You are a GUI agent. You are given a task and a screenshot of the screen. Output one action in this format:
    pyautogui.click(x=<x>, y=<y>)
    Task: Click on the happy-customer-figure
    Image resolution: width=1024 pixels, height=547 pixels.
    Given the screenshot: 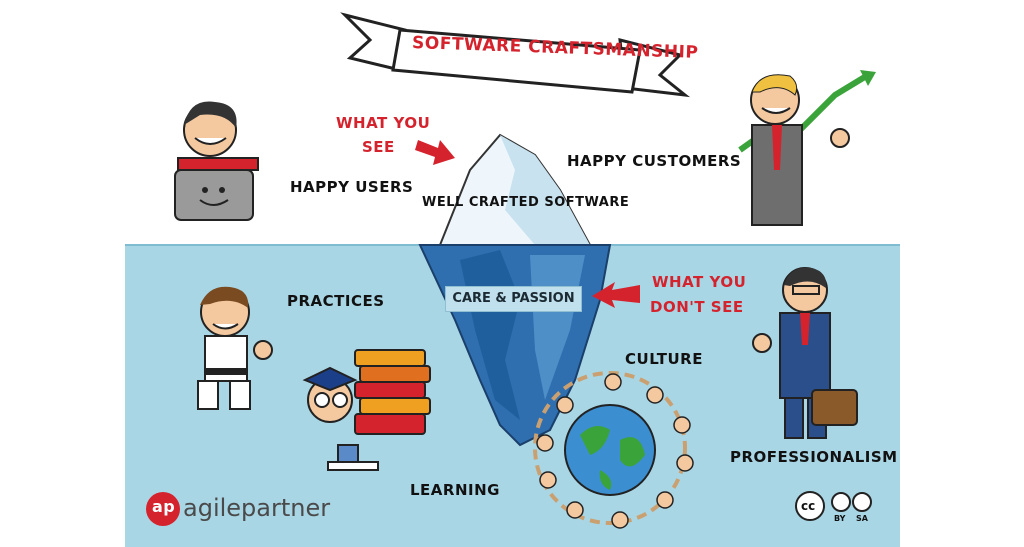 What is the action you would take?
    pyautogui.click(x=807, y=148)
    